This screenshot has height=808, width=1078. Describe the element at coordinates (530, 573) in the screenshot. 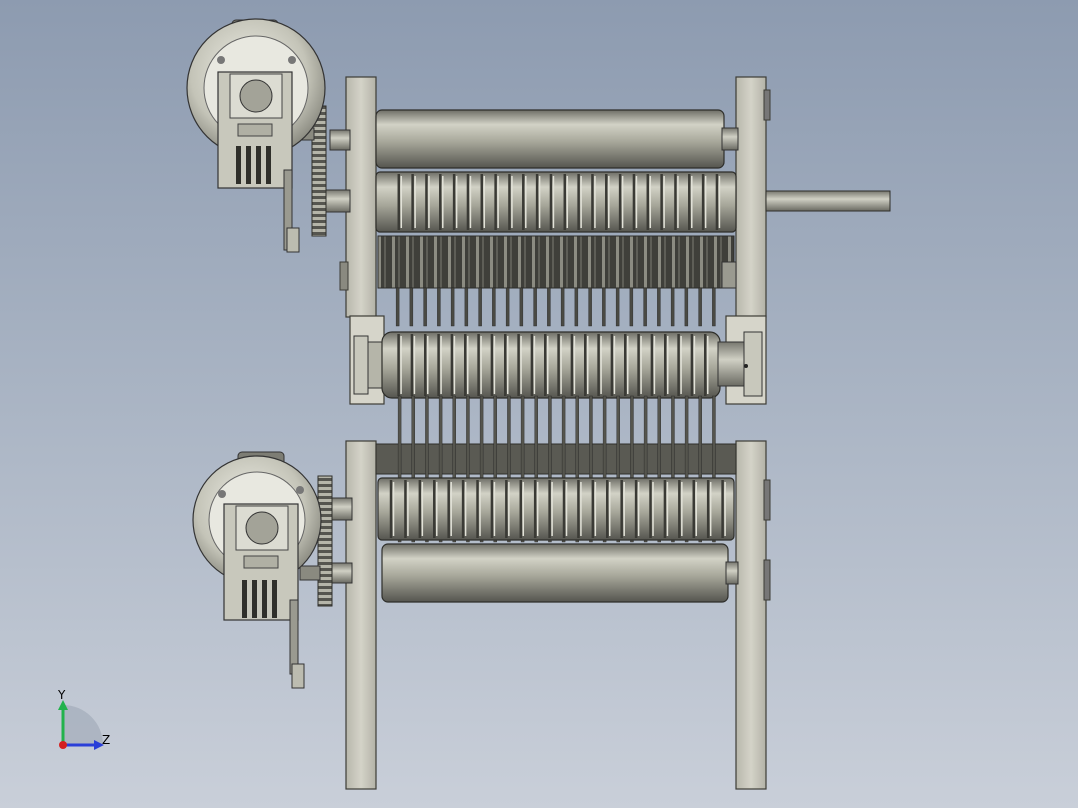

I see `lower-feed-roller` at that location.